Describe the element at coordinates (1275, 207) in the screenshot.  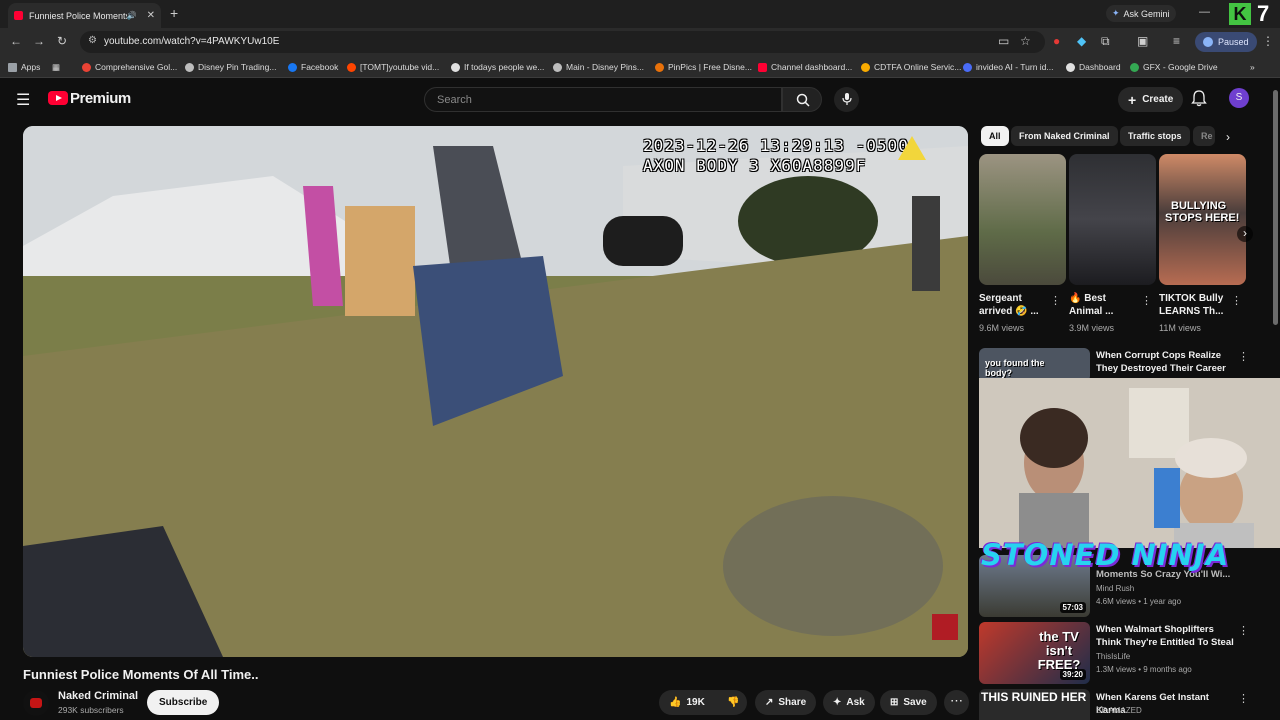
I see `page-scrollbar` at that location.